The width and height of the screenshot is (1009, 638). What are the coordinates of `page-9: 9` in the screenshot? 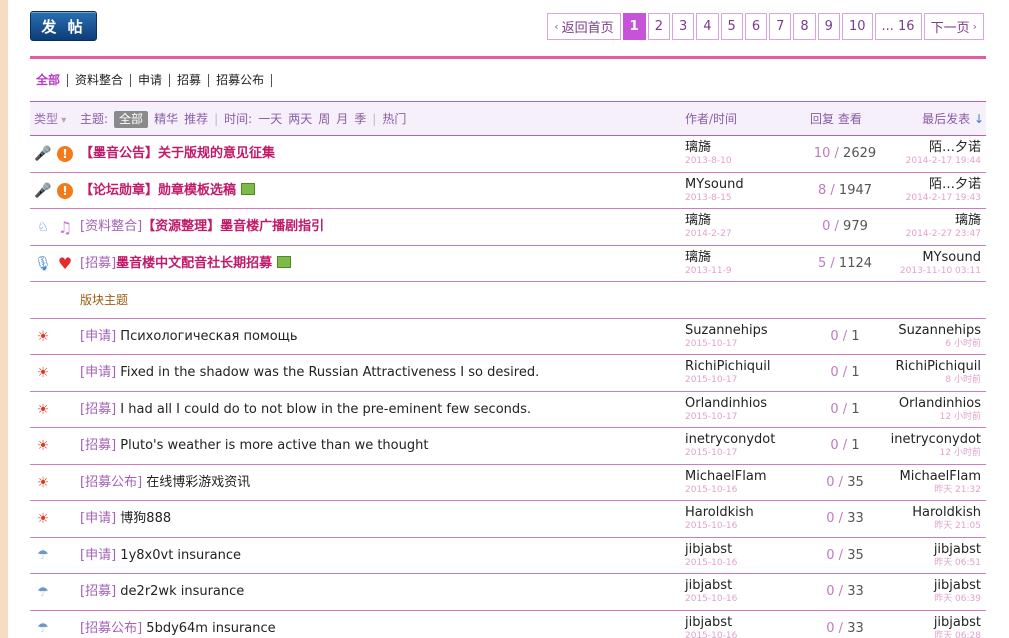 It's located at (828, 26).